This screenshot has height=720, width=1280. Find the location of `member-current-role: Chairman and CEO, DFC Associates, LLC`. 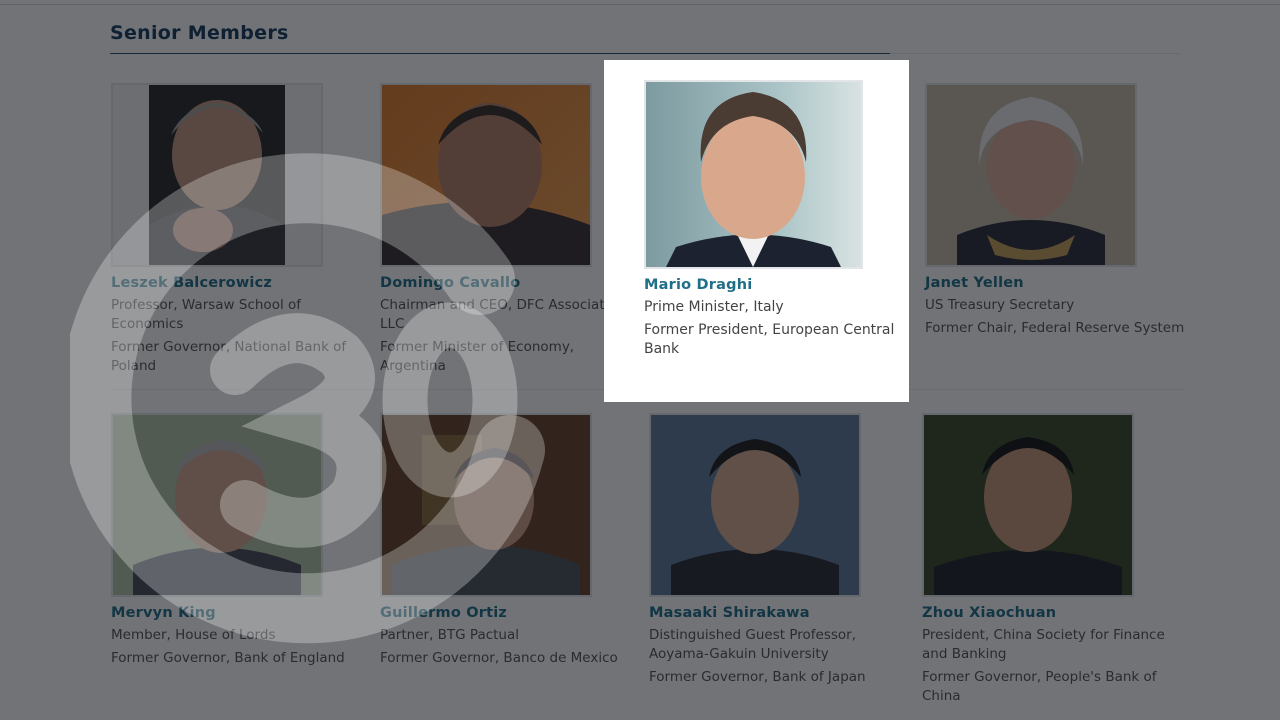

member-current-role: Chairman and CEO, DFC Associates, LLC is located at coordinates (502, 314).